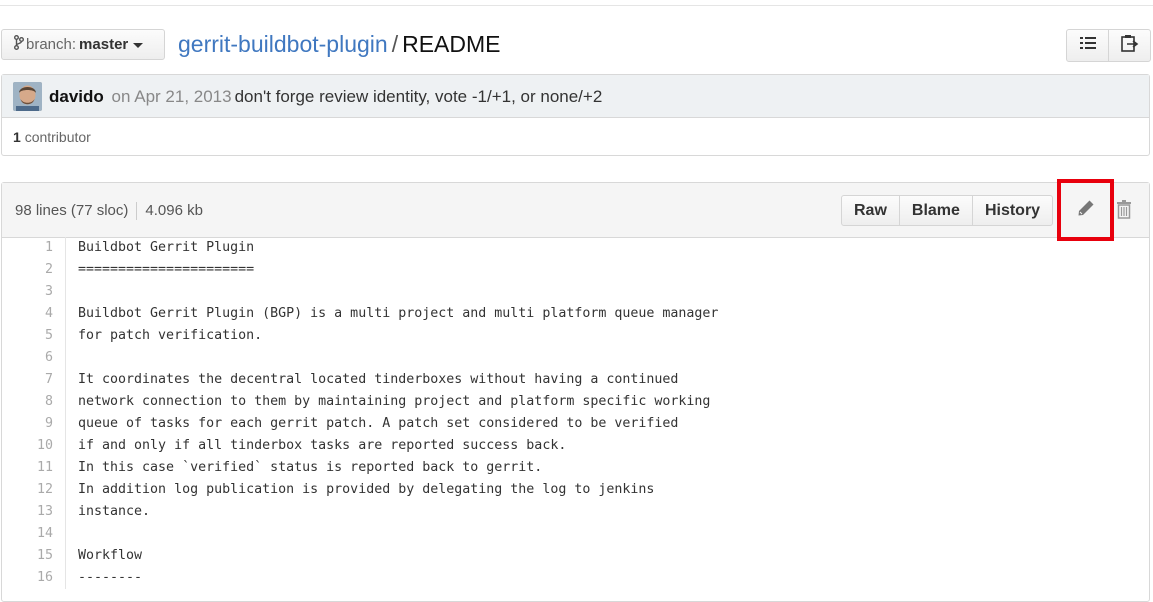  What do you see at coordinates (51, 44) in the screenshot?
I see `branch-prefix: branch:` at bounding box center [51, 44].